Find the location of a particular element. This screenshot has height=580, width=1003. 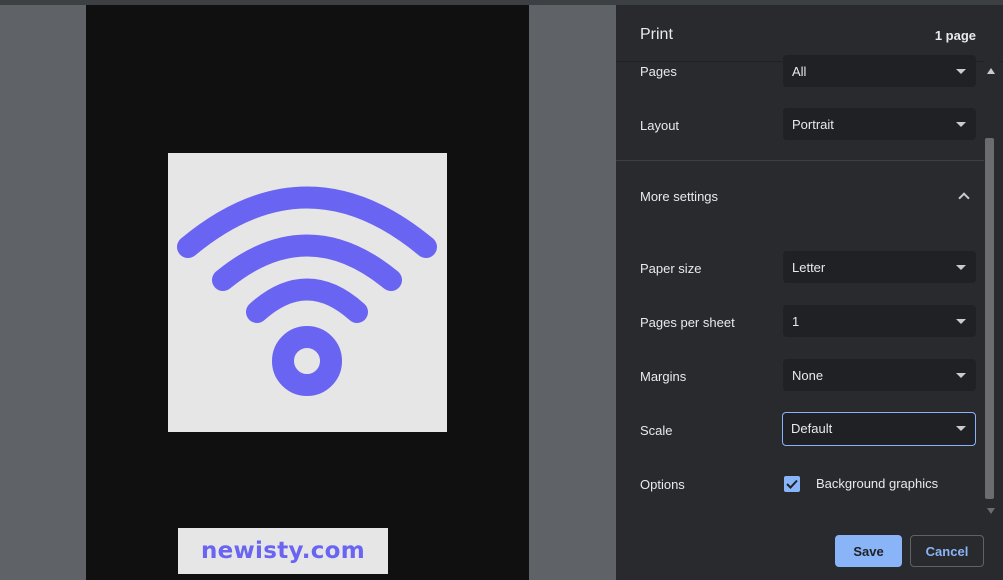

checkmark-icon is located at coordinates (792, 484).